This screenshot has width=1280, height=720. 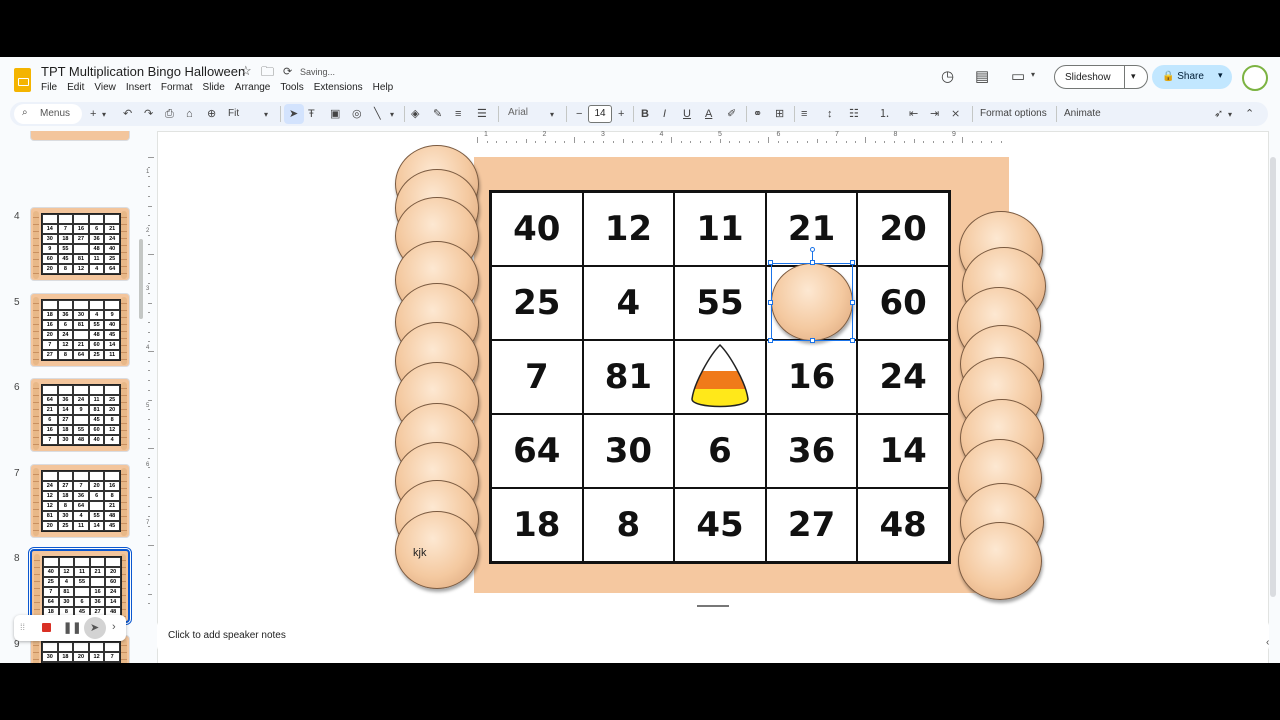 I want to click on bingo-cell: 45, so click(x=720, y=525).